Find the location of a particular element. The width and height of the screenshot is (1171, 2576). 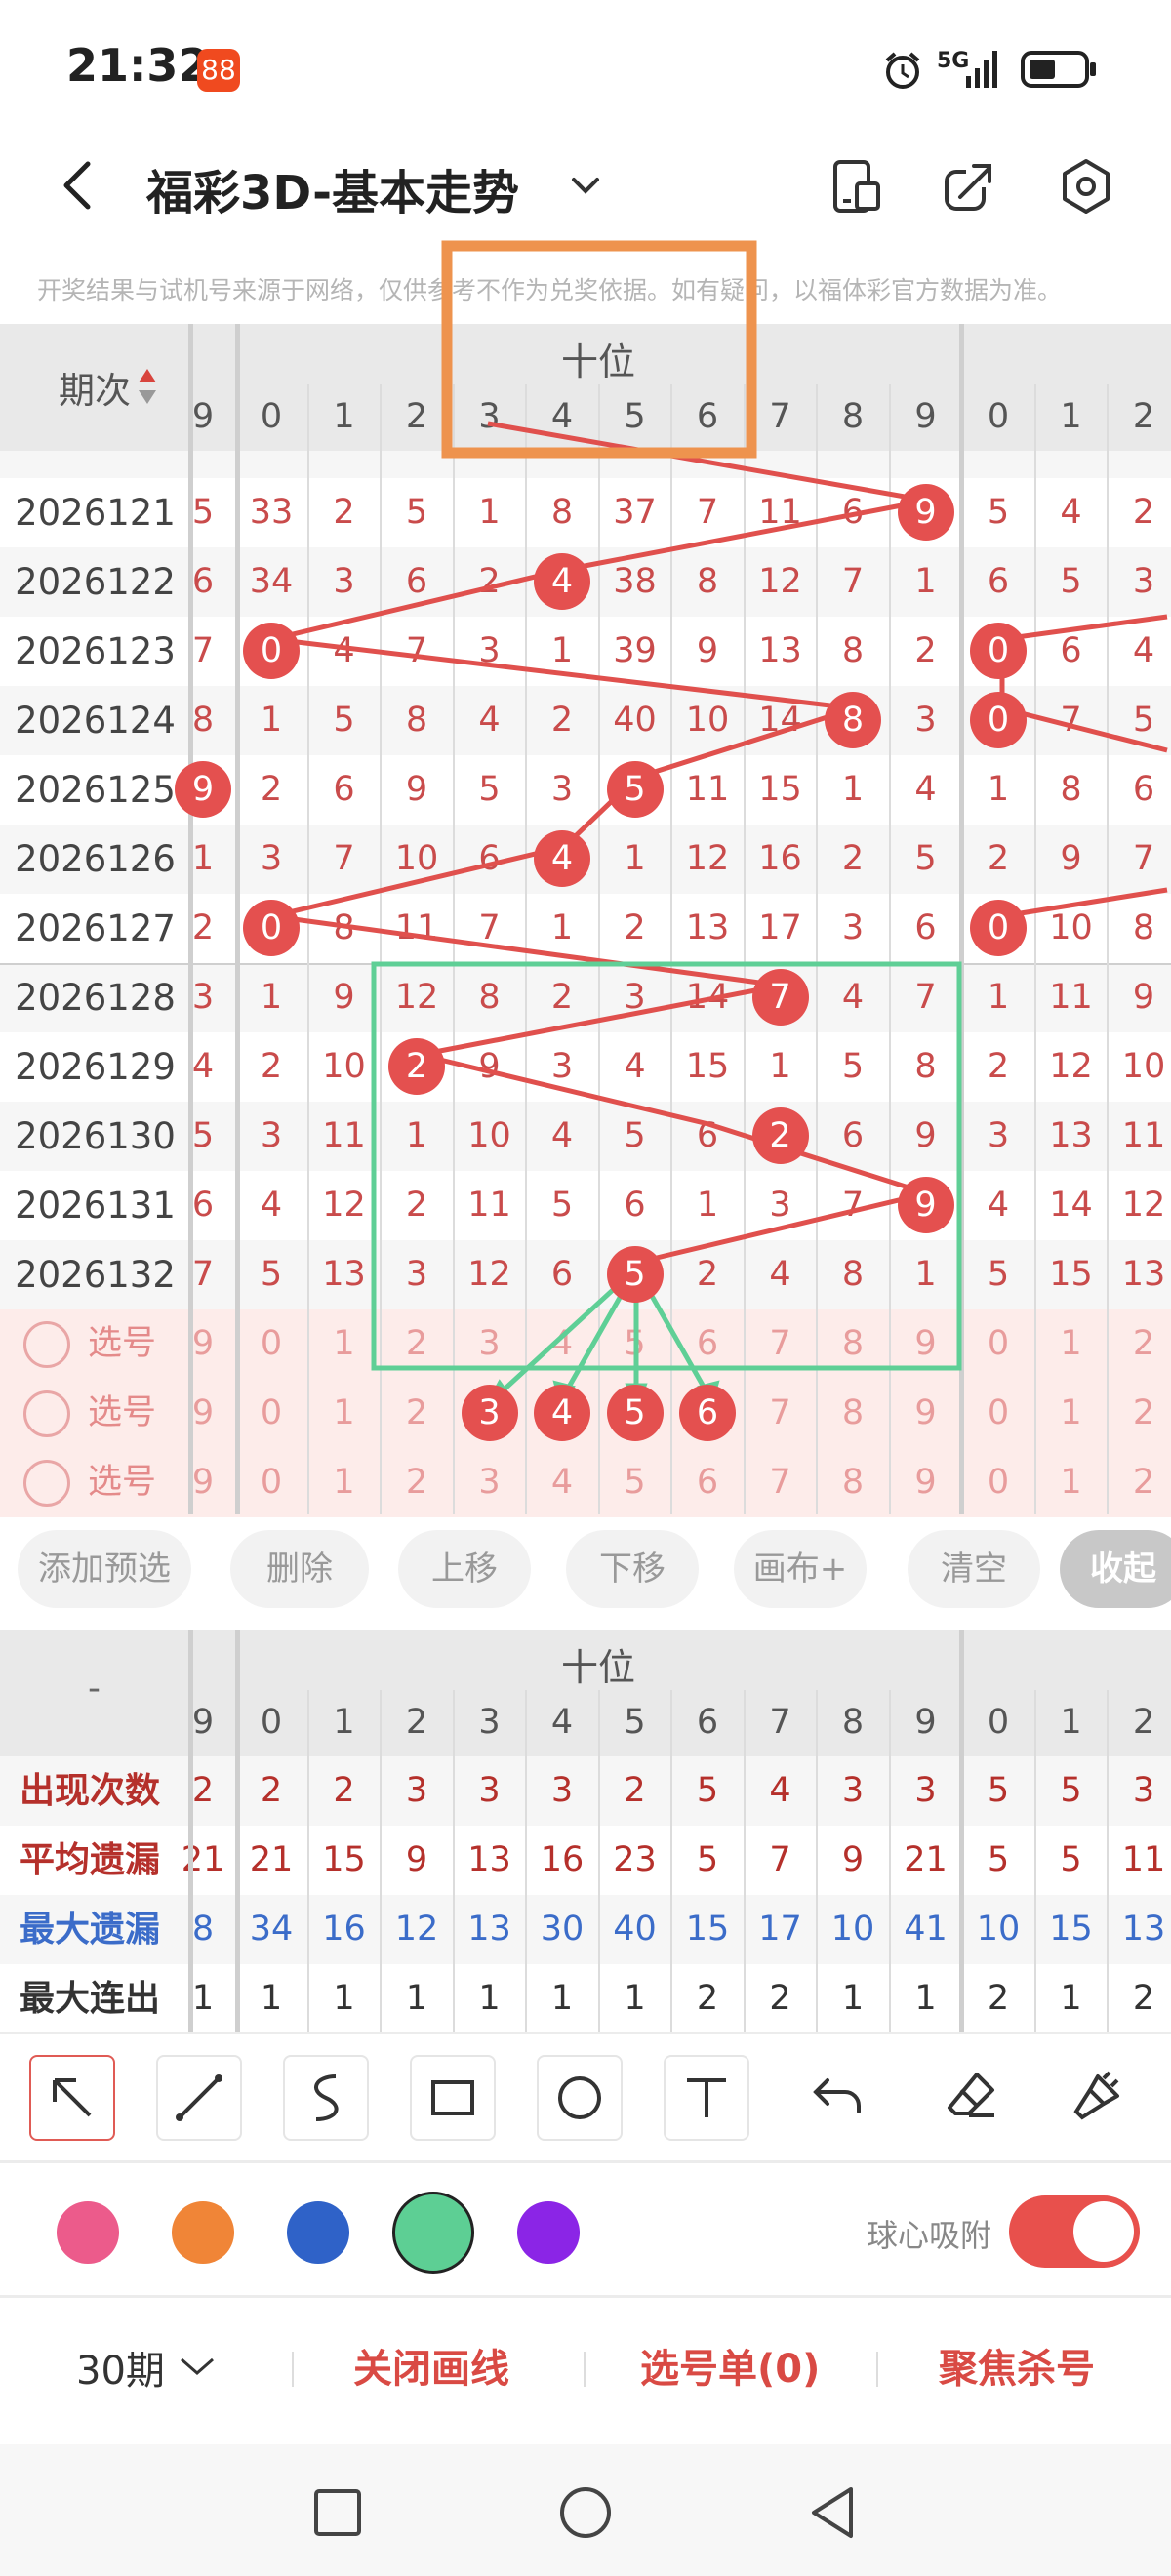

stats-cell: 11 is located at coordinates (1143, 1859).